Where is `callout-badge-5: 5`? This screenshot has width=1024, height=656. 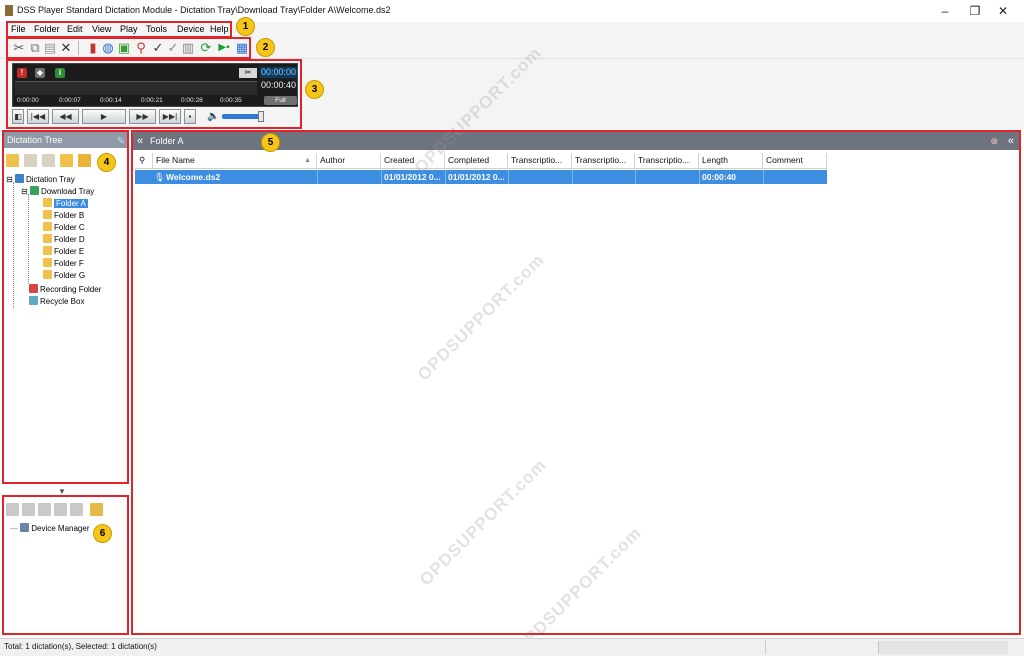 callout-badge-5: 5 is located at coordinates (270, 142).